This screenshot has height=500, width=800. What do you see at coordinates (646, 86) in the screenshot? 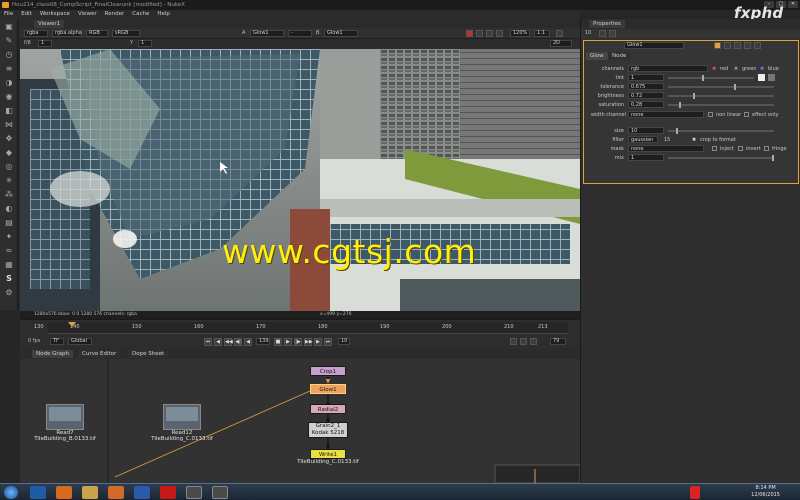
I see `tolerance-field: 0.675` at bounding box center [646, 86].